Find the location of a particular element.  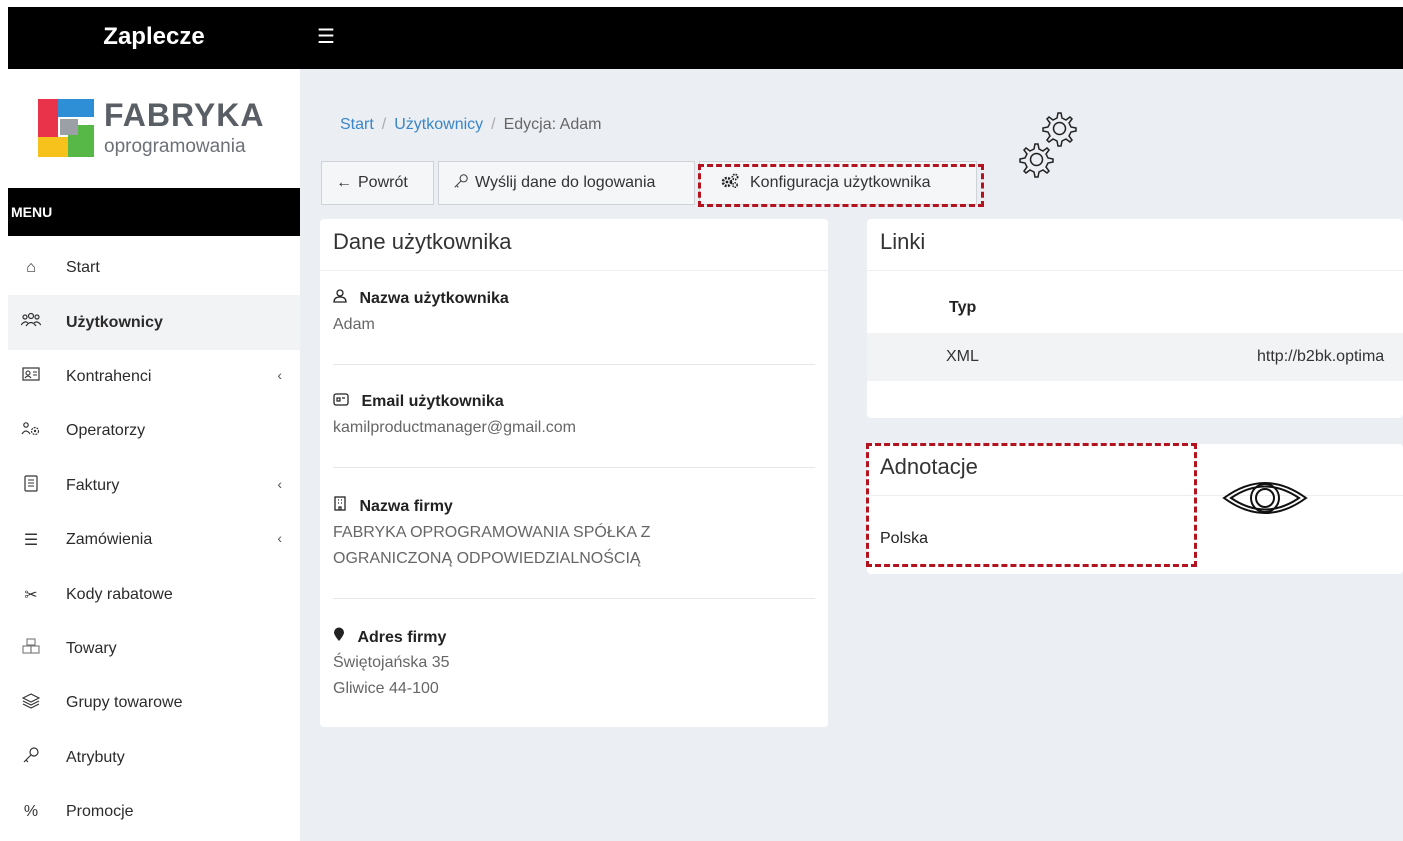

logo-mark-icon is located at coordinates (66, 128).